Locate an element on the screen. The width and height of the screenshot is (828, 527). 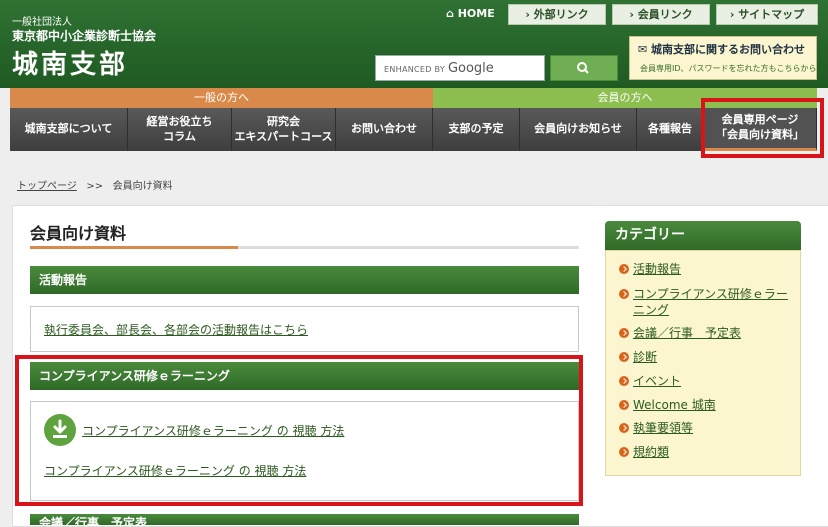
search-button is located at coordinates (584, 68).